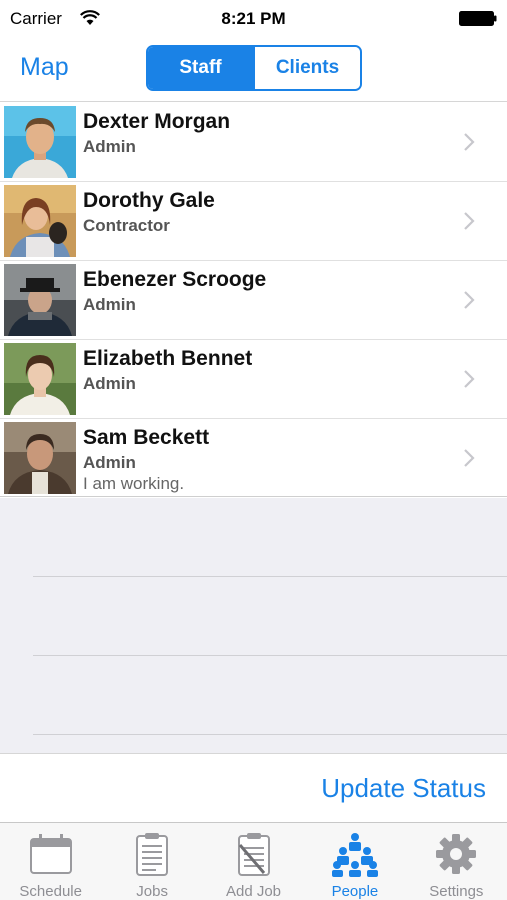 Image resolution: width=507 pixels, height=900 pixels. What do you see at coordinates (126, 225) in the screenshot?
I see `person-role: Contractor` at bounding box center [126, 225].